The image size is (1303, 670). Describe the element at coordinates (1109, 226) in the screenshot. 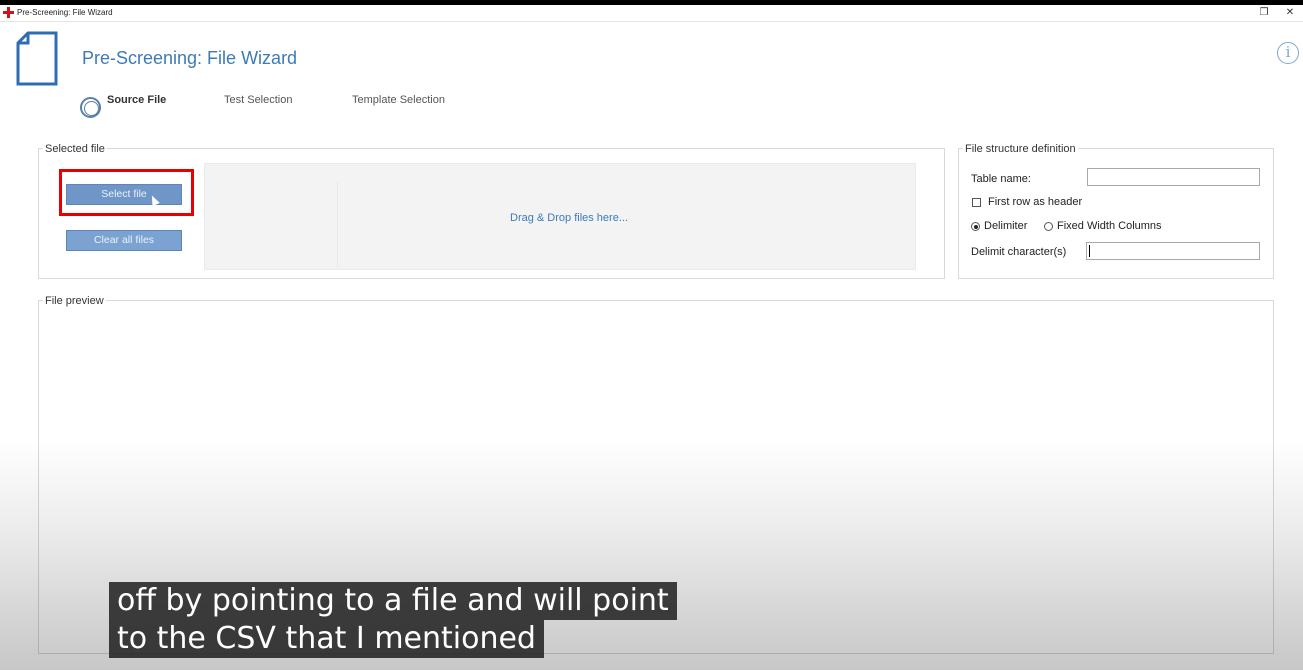

I see `fixed-width-label: Fixed Width Columns` at that location.